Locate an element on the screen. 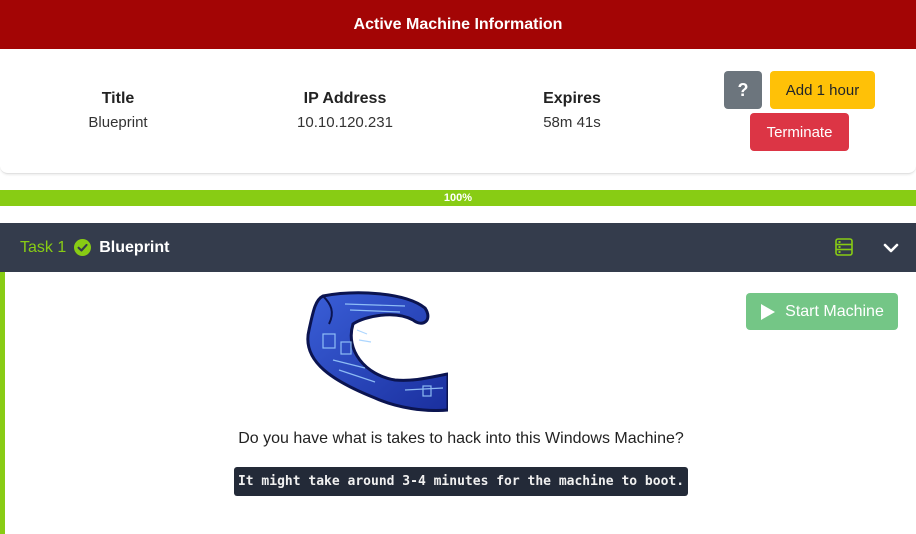  help-button: ? is located at coordinates (743, 90).